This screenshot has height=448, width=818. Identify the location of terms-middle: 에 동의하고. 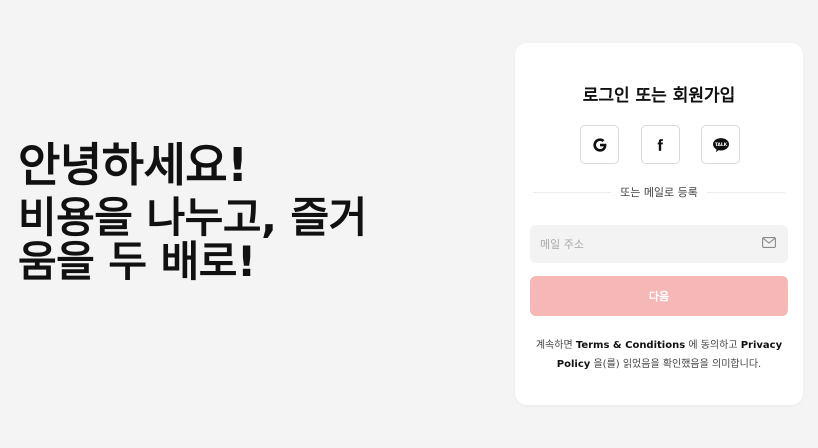
(713, 345).